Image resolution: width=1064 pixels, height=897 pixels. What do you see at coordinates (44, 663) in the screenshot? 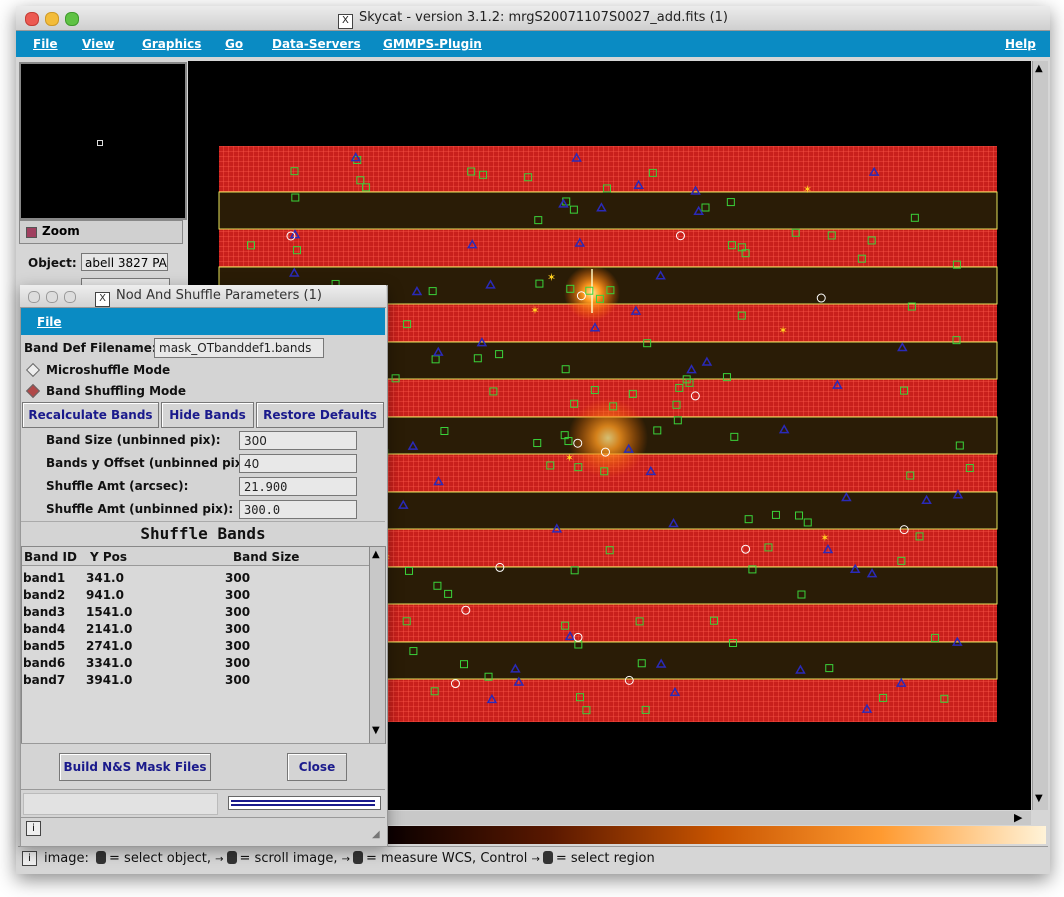
I see `band-id-cell: band6` at bounding box center [44, 663].